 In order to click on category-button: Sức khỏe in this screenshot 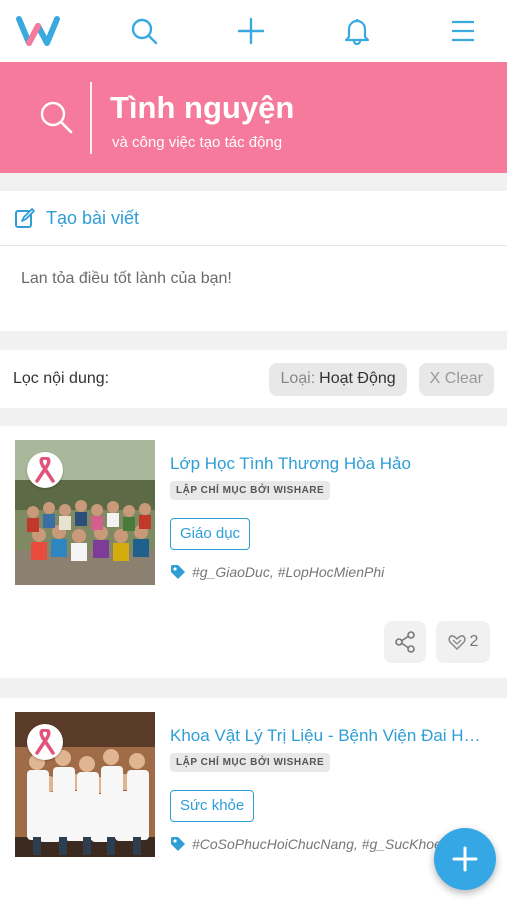, I will do `click(212, 806)`.